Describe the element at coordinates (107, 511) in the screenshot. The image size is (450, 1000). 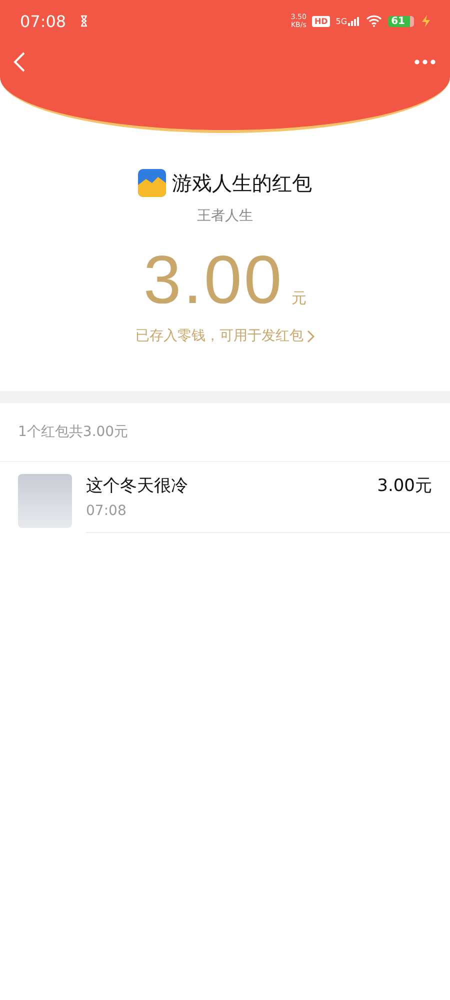
I see `record-time: 07:08` at that location.